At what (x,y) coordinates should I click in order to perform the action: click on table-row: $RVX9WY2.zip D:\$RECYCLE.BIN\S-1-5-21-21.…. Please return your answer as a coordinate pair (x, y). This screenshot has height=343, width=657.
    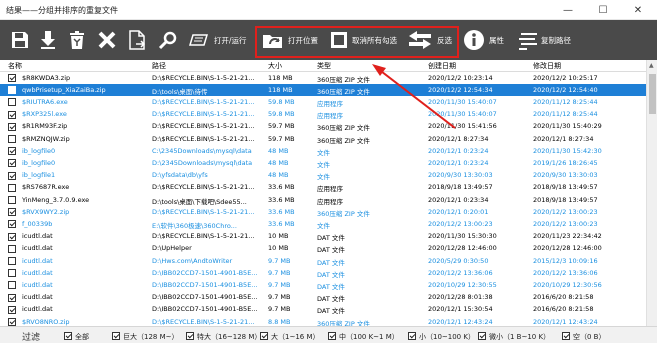
    Looking at the image, I should click on (323, 212).